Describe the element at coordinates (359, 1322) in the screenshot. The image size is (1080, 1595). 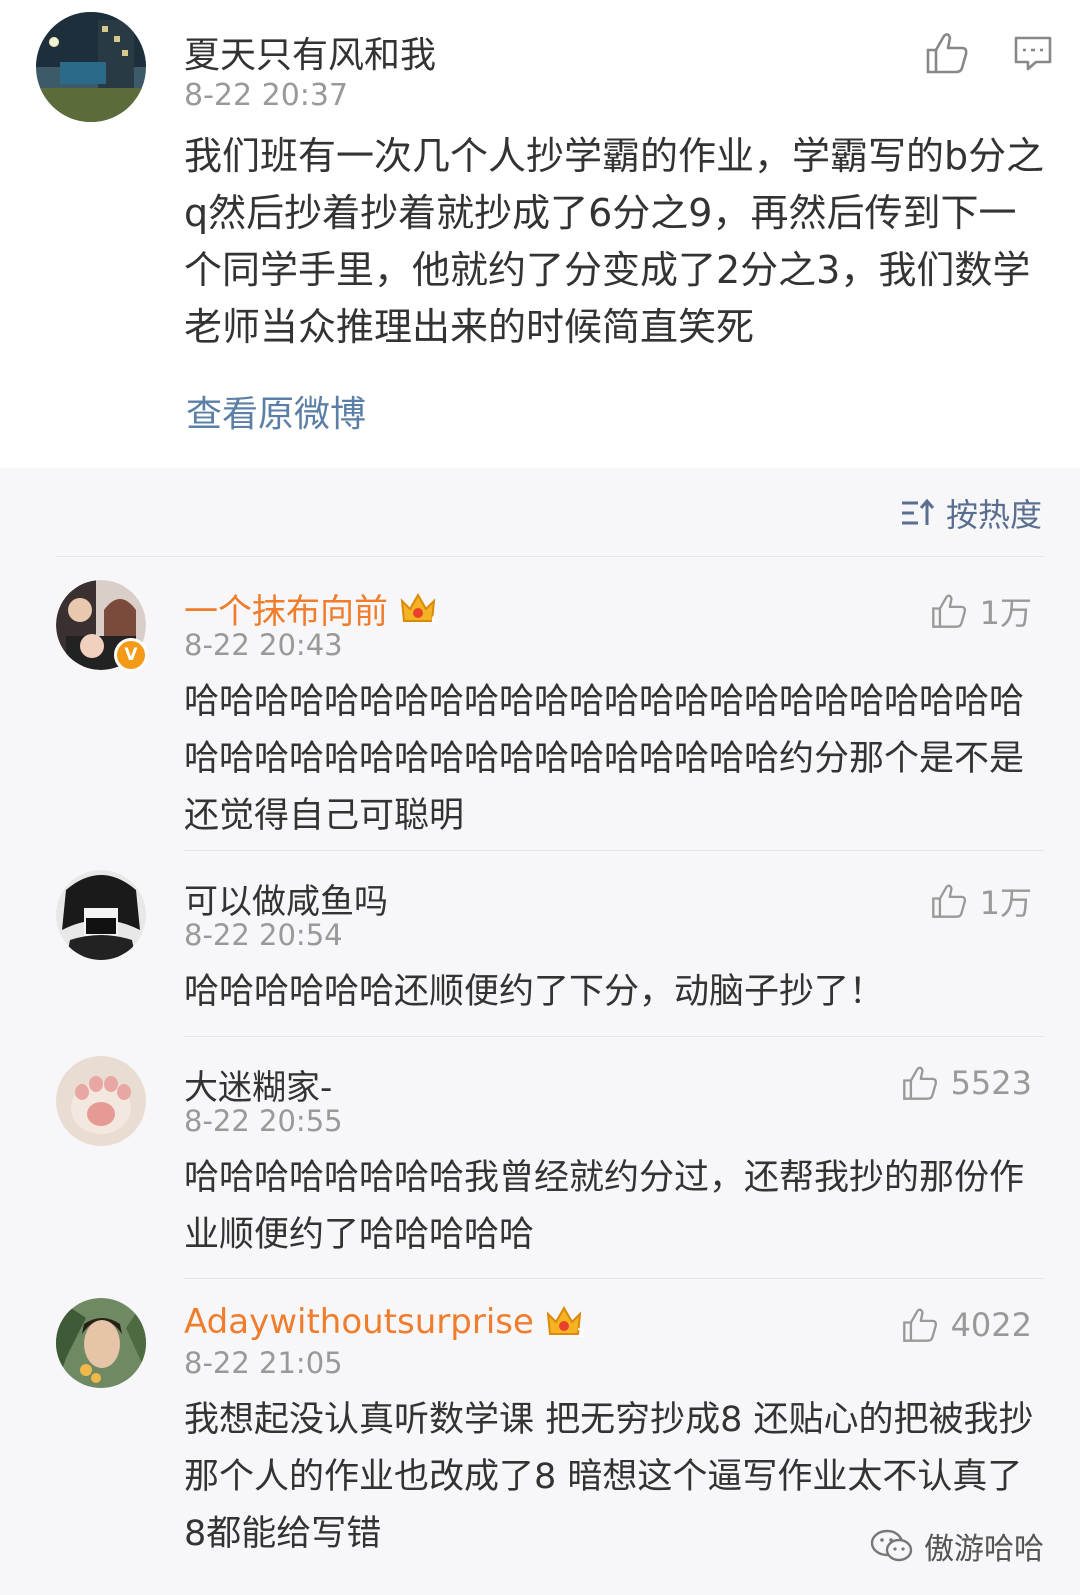
I see `comment-author-name-text: Adaywithoutsurprise` at that location.